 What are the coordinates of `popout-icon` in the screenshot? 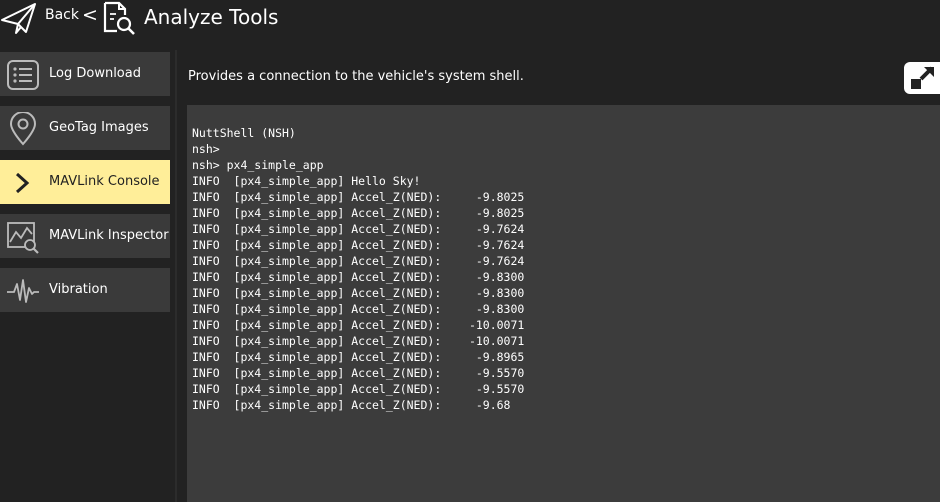 It's located at (922, 77).